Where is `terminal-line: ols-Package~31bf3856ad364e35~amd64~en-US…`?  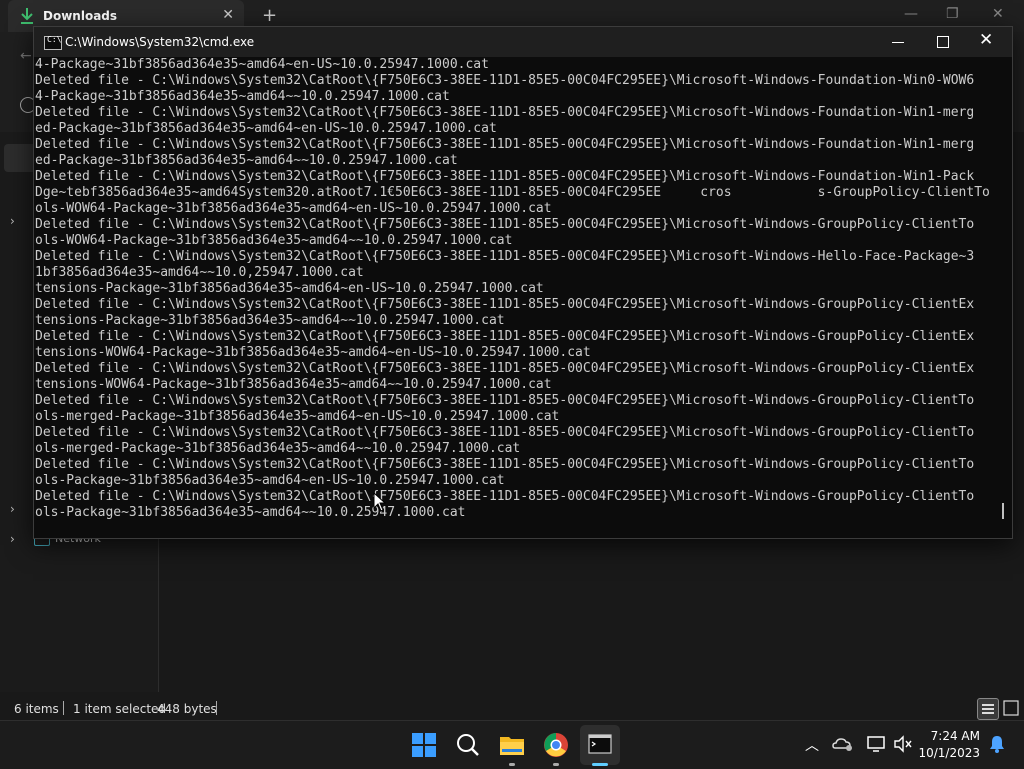
terminal-line: ols-Package~31bf3856ad364e35~amd64~en-US… is located at coordinates (270, 480).